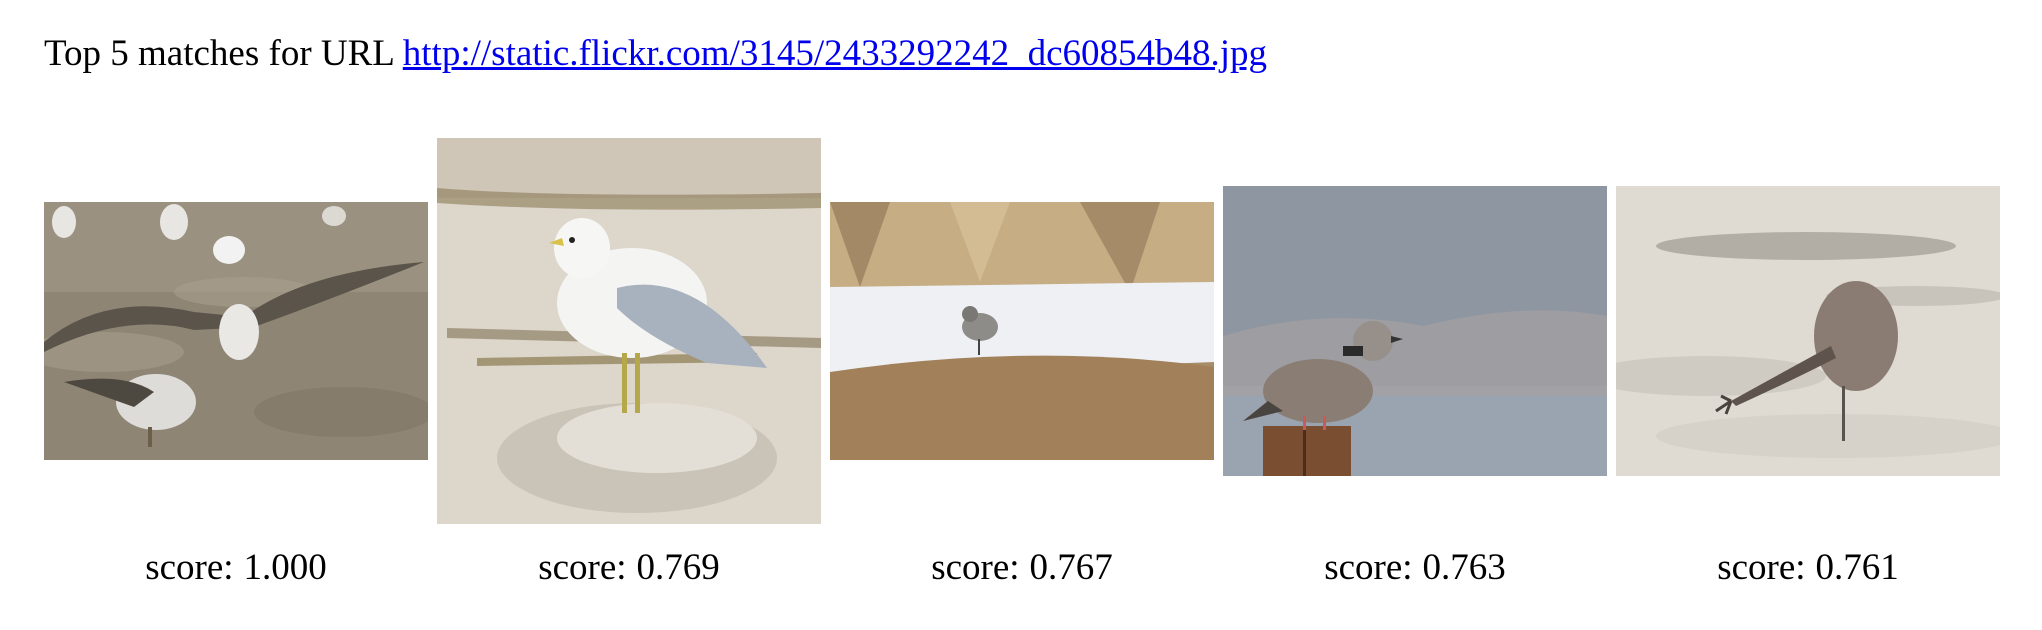 The image size is (2042, 630). I want to click on score-value: 0.767, so click(1071, 567).